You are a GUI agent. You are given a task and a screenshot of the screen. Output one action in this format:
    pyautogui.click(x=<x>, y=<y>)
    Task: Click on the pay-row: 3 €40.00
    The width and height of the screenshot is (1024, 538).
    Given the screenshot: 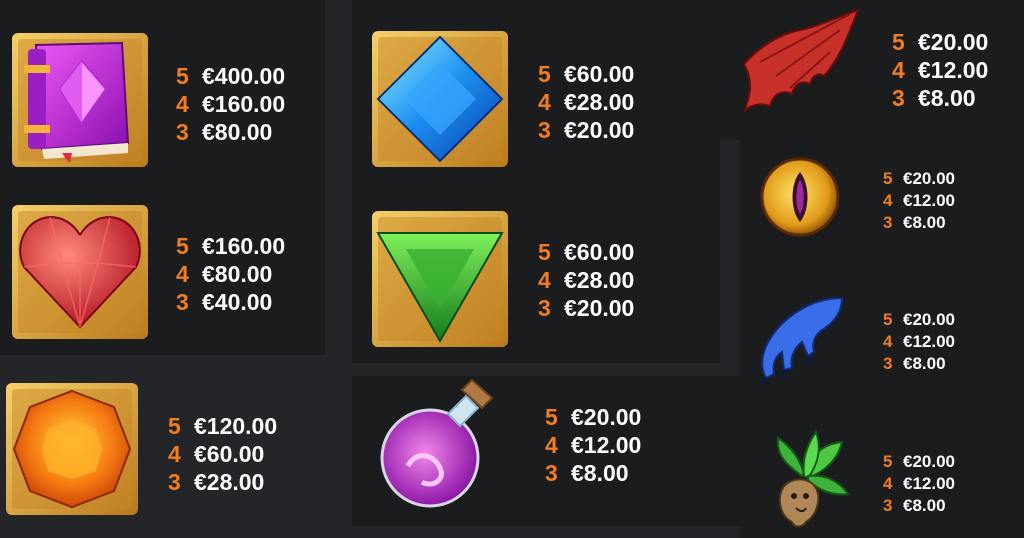 What is the action you would take?
    pyautogui.click(x=224, y=302)
    